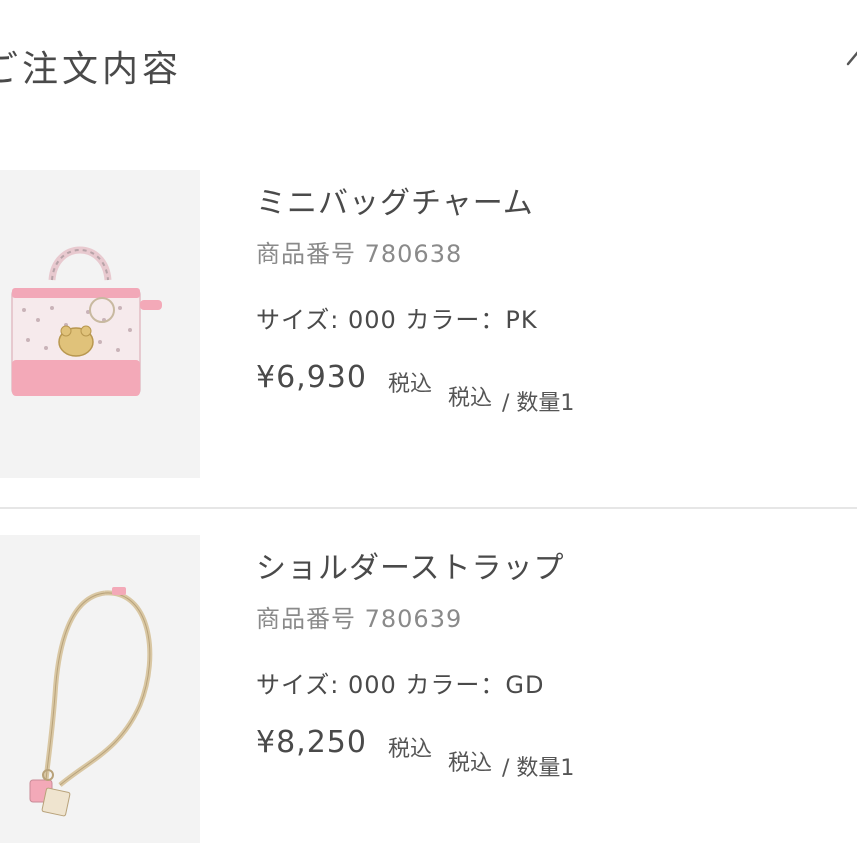 Image resolution: width=857 pixels, height=857 pixels. I want to click on product-price: ¥6,930, so click(311, 377).